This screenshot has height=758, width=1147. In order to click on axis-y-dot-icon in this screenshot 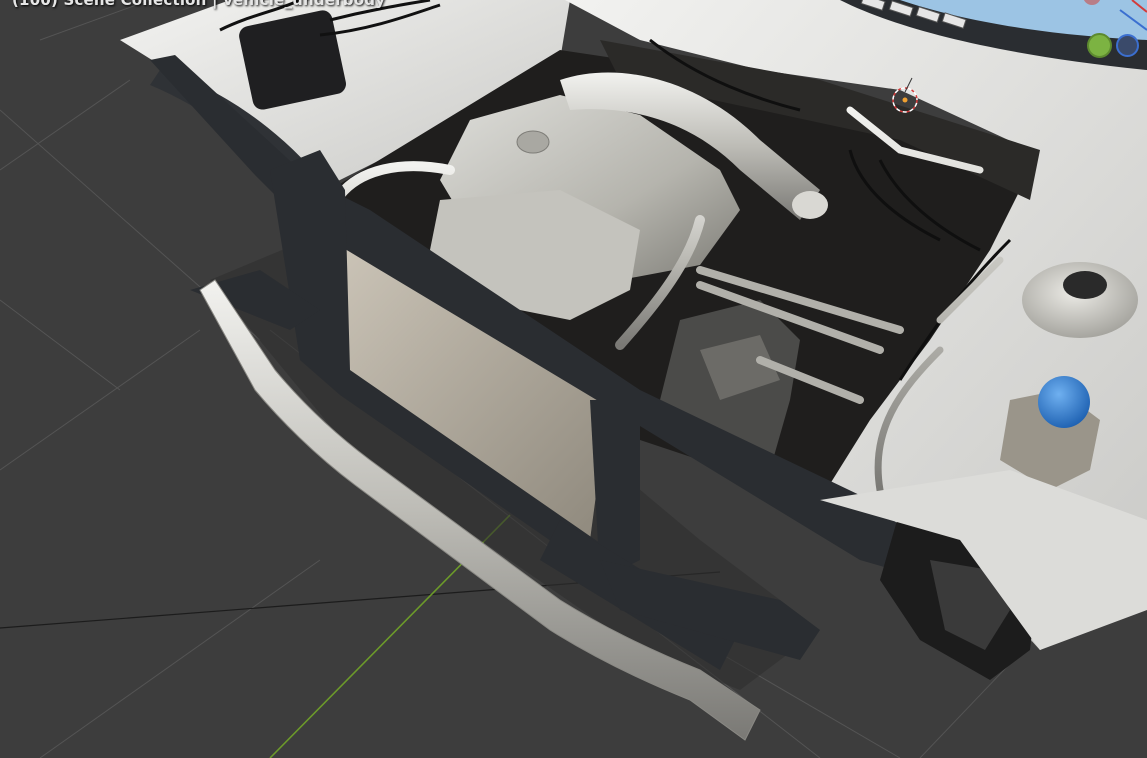, I will do `click(1099, 45)`.